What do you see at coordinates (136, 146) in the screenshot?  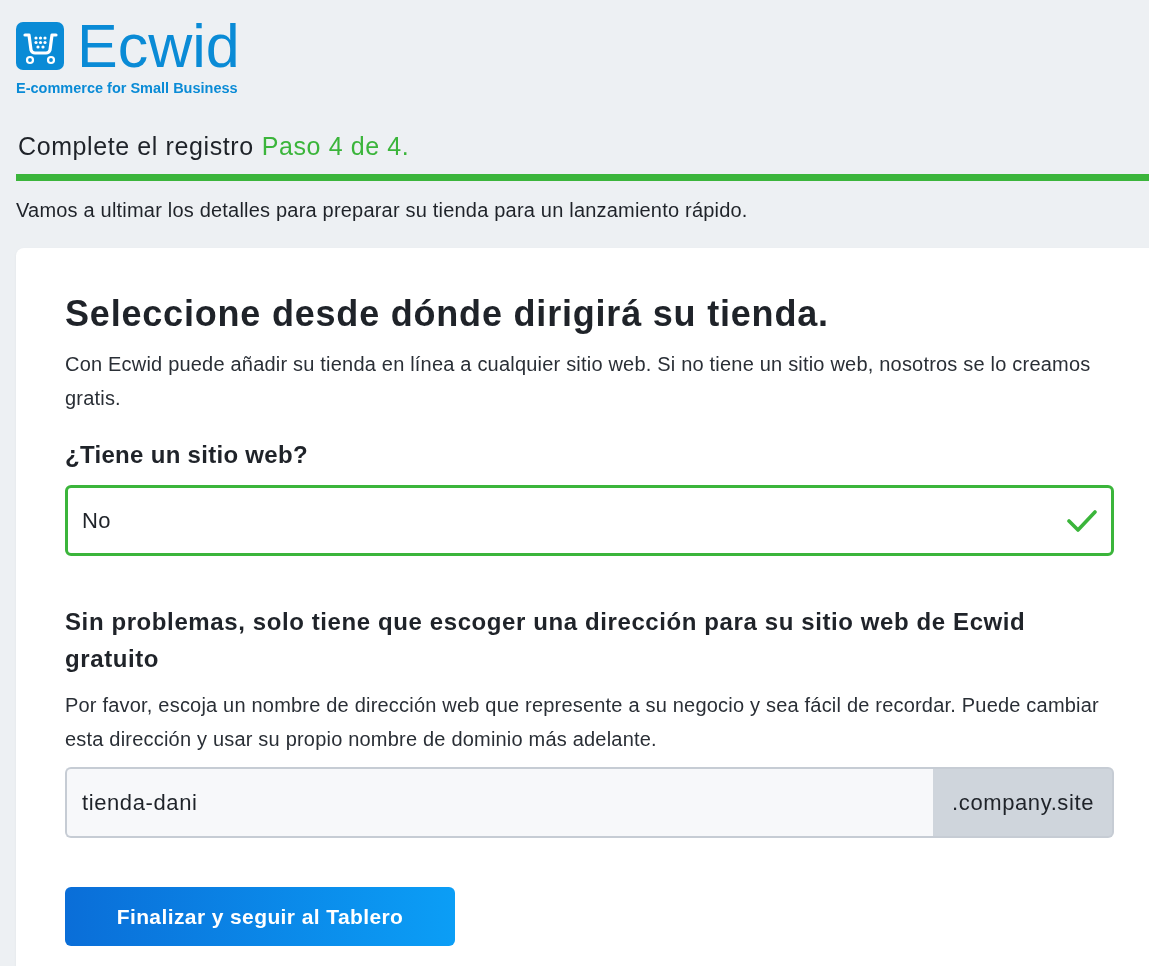 I see `registration-title: Complete el registro` at bounding box center [136, 146].